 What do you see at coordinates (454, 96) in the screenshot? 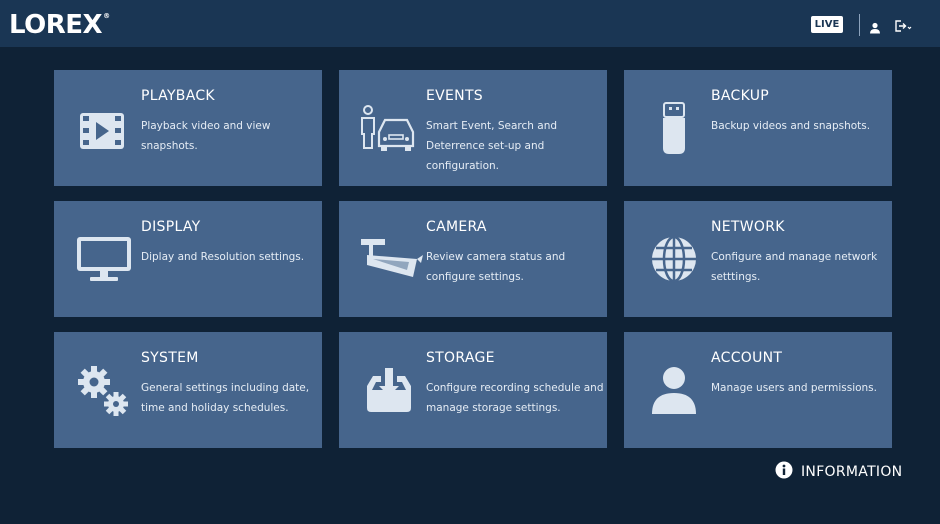
I see `tile-title: EVENTS` at bounding box center [454, 96].